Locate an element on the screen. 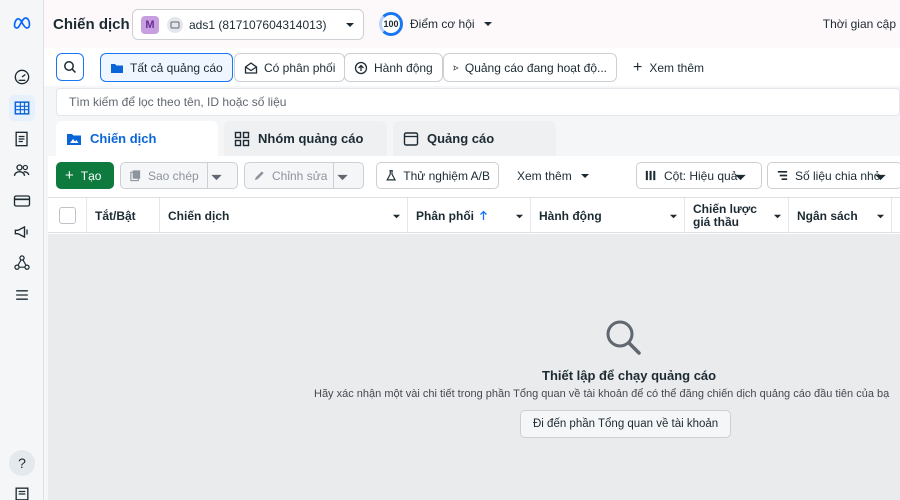  filter-chip-delivering: Có phân phối is located at coordinates (290, 67).